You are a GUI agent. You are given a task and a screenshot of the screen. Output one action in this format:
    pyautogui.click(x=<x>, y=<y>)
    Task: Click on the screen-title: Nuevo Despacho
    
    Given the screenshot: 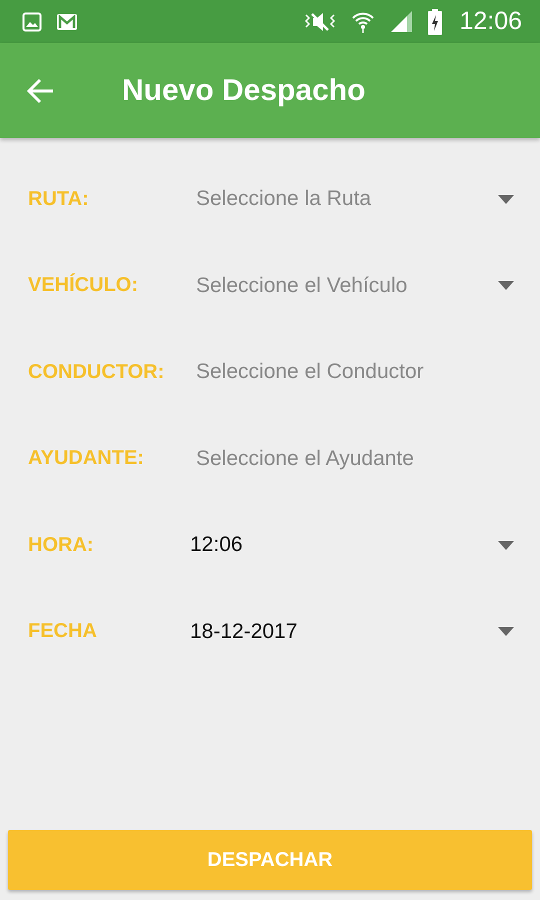 What is the action you would take?
    pyautogui.click(x=244, y=91)
    